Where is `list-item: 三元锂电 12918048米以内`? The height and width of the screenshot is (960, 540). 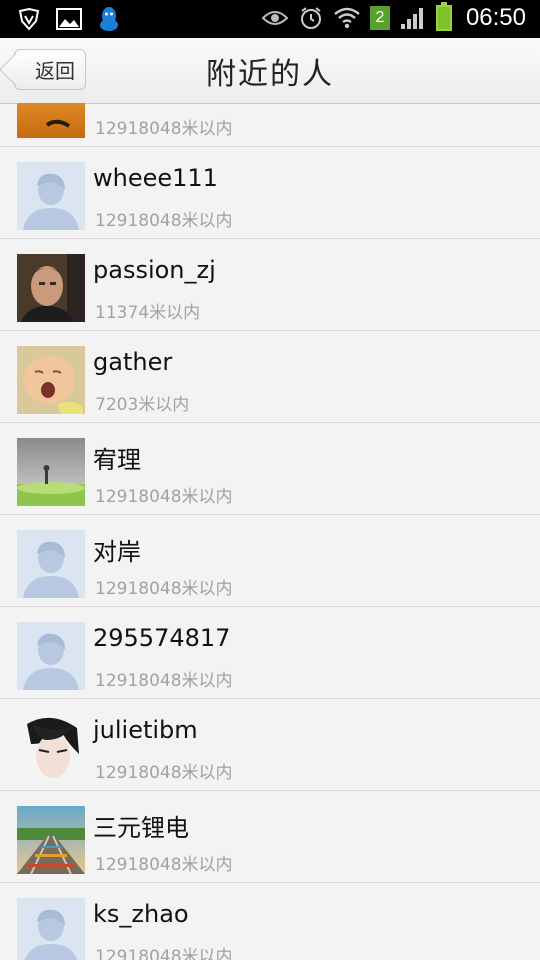 list-item: 三元锂电 12918048米以内 is located at coordinates (270, 837).